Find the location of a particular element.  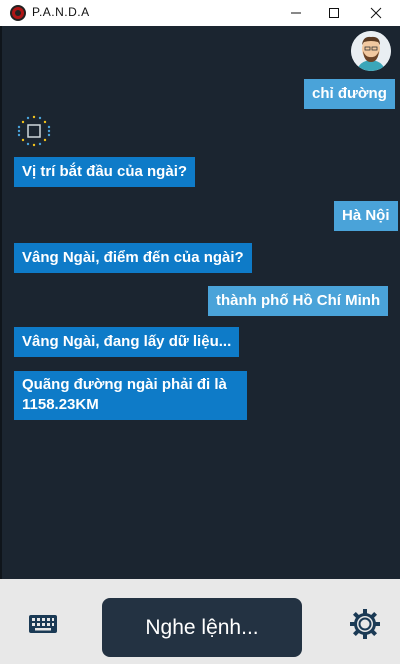

bot-message: Quãng đường ngài phải đi là 1158.23KM is located at coordinates (130, 395).